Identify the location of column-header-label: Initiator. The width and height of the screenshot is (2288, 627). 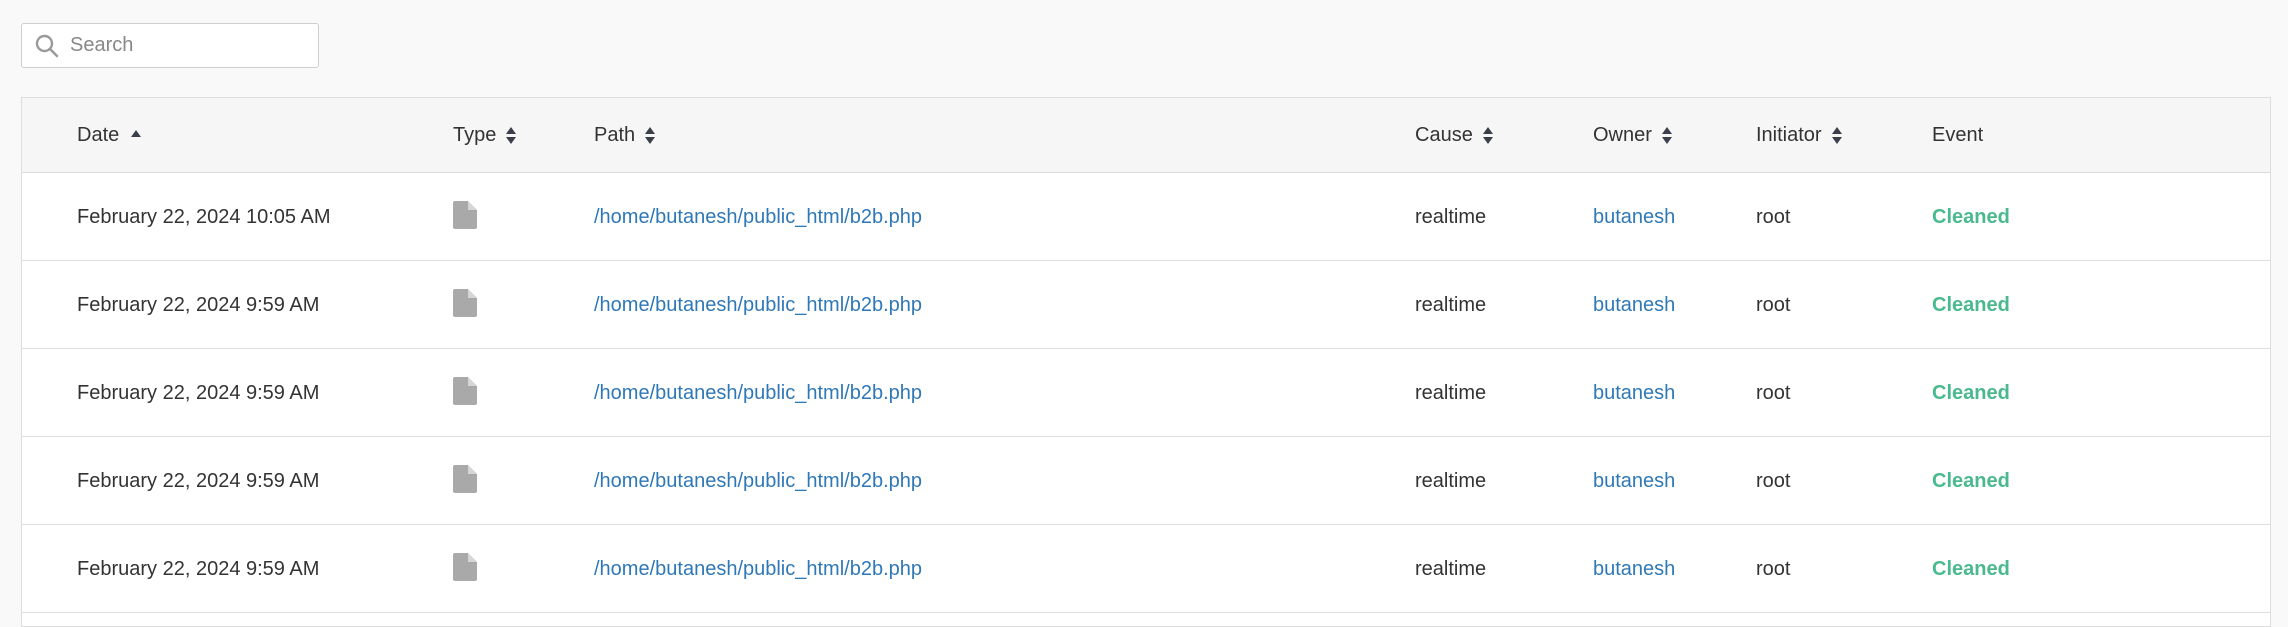
(1789, 135).